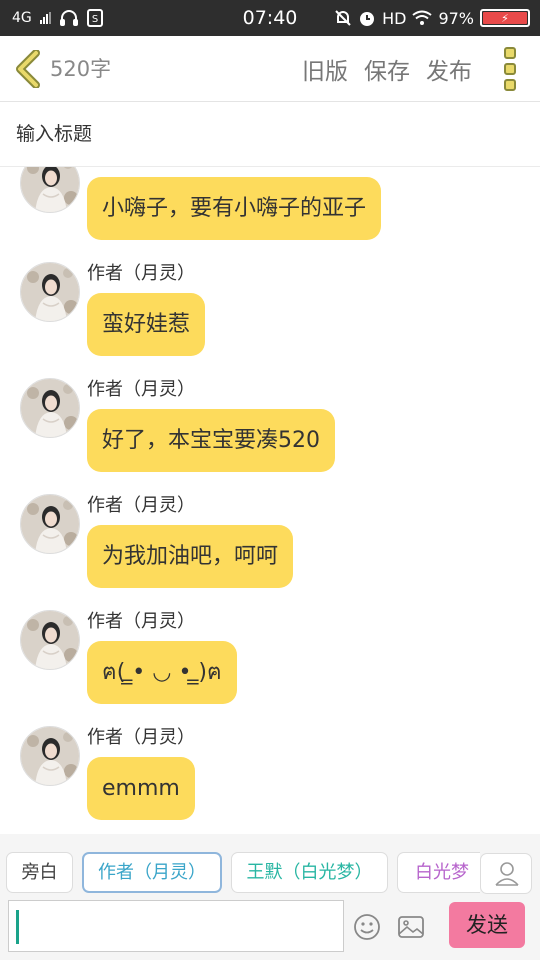 The width and height of the screenshot is (540, 960). I want to click on battery-icon: ⚡, so click(505, 18).